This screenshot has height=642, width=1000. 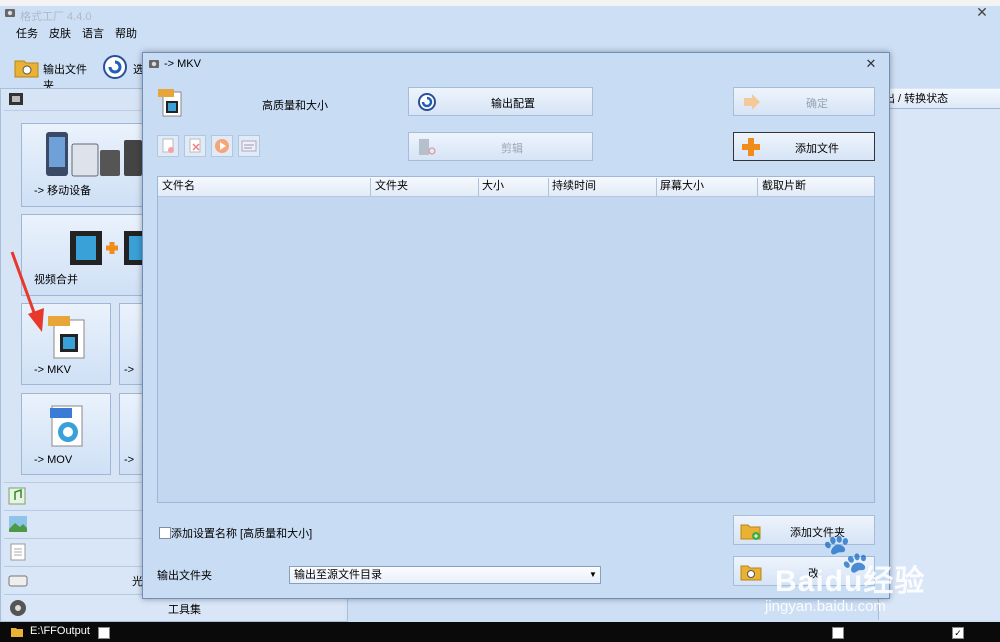 What do you see at coordinates (16, 99) in the screenshot?
I see `film-icon` at bounding box center [16, 99].